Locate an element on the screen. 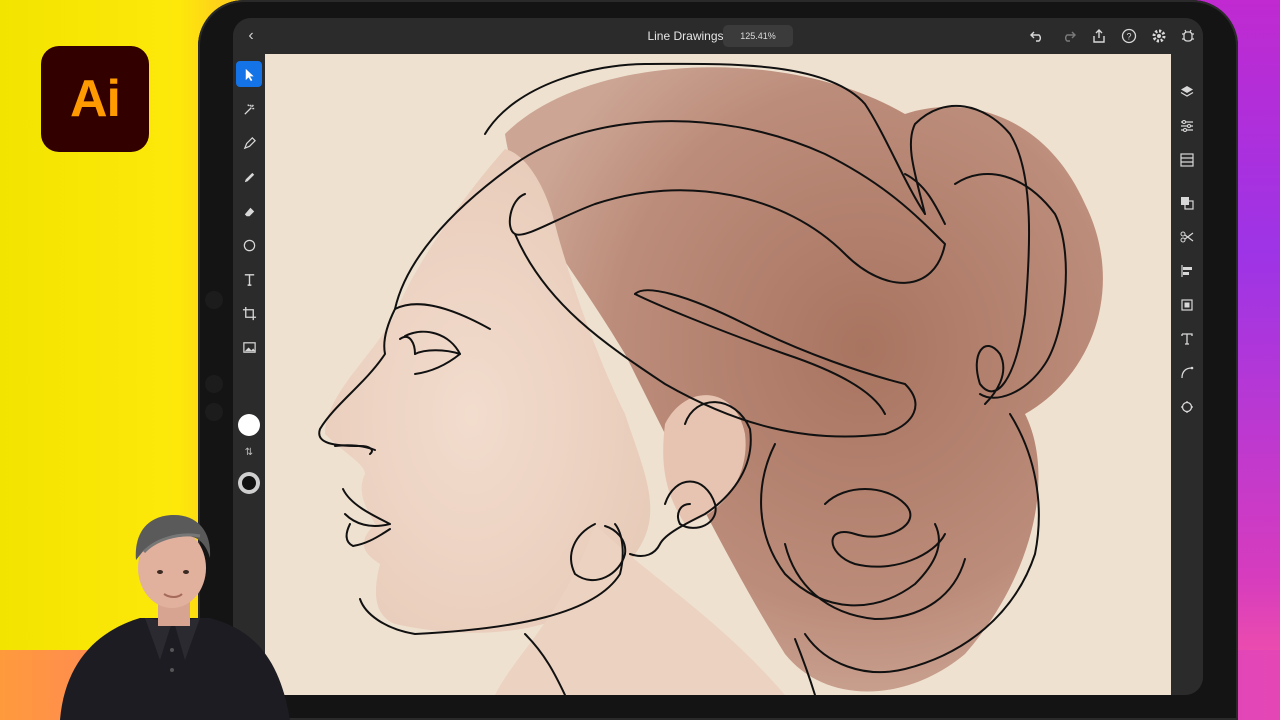 This screenshot has height=720, width=1280. stroke-color-swatch is located at coordinates (249, 483).